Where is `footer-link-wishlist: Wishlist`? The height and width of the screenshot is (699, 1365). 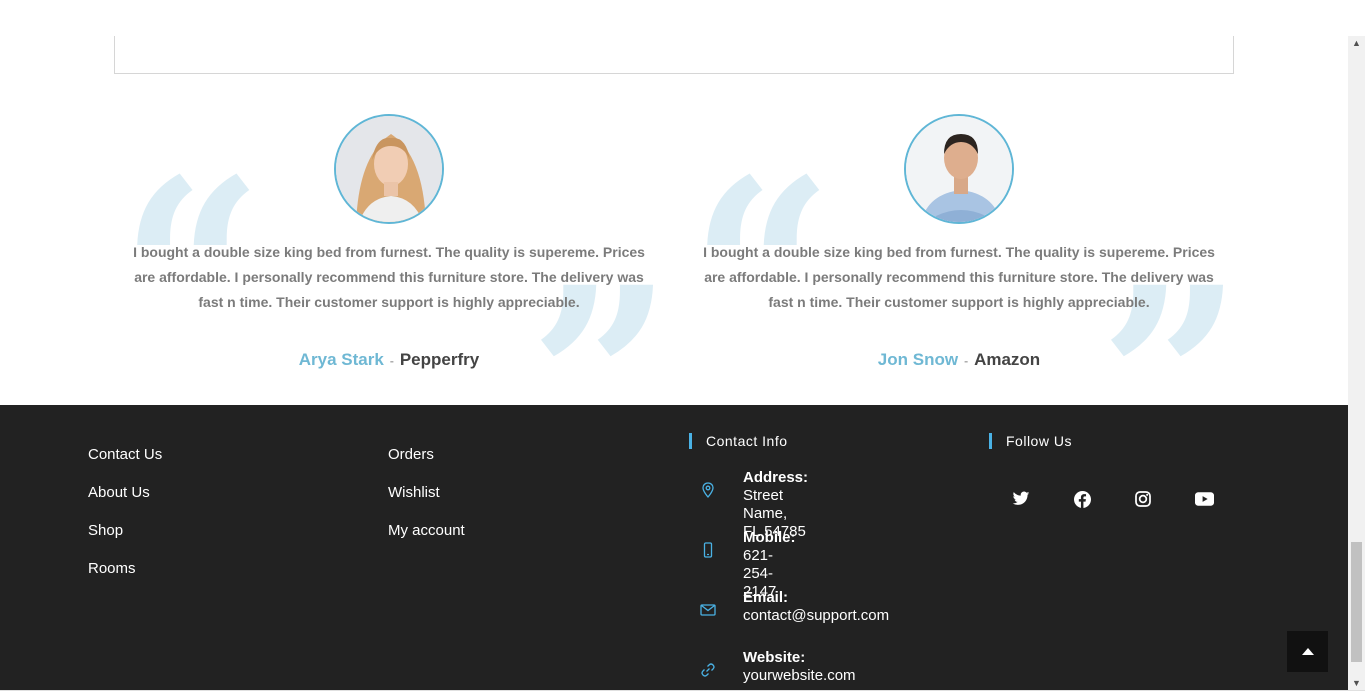
footer-link-wishlist: Wishlist is located at coordinates (414, 492).